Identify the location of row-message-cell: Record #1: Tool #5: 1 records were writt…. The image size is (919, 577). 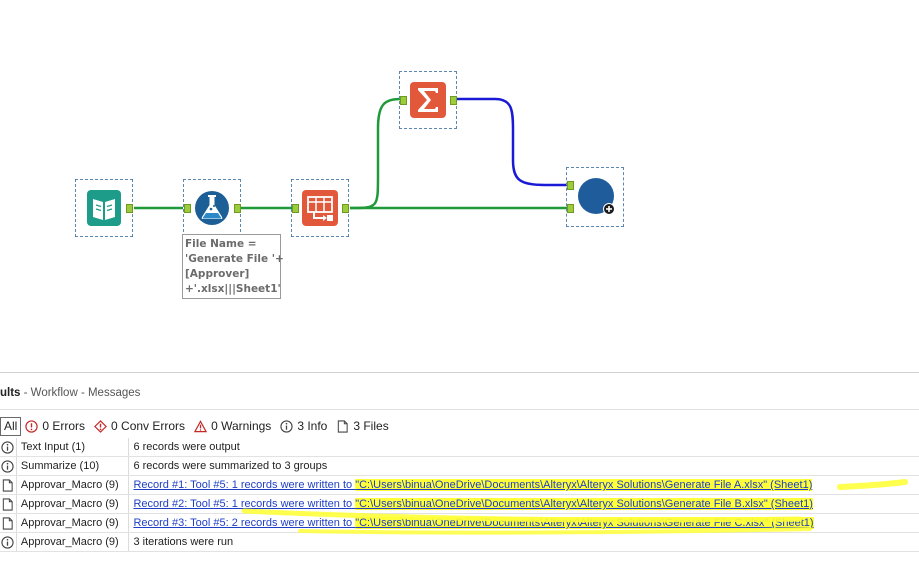
(523, 485).